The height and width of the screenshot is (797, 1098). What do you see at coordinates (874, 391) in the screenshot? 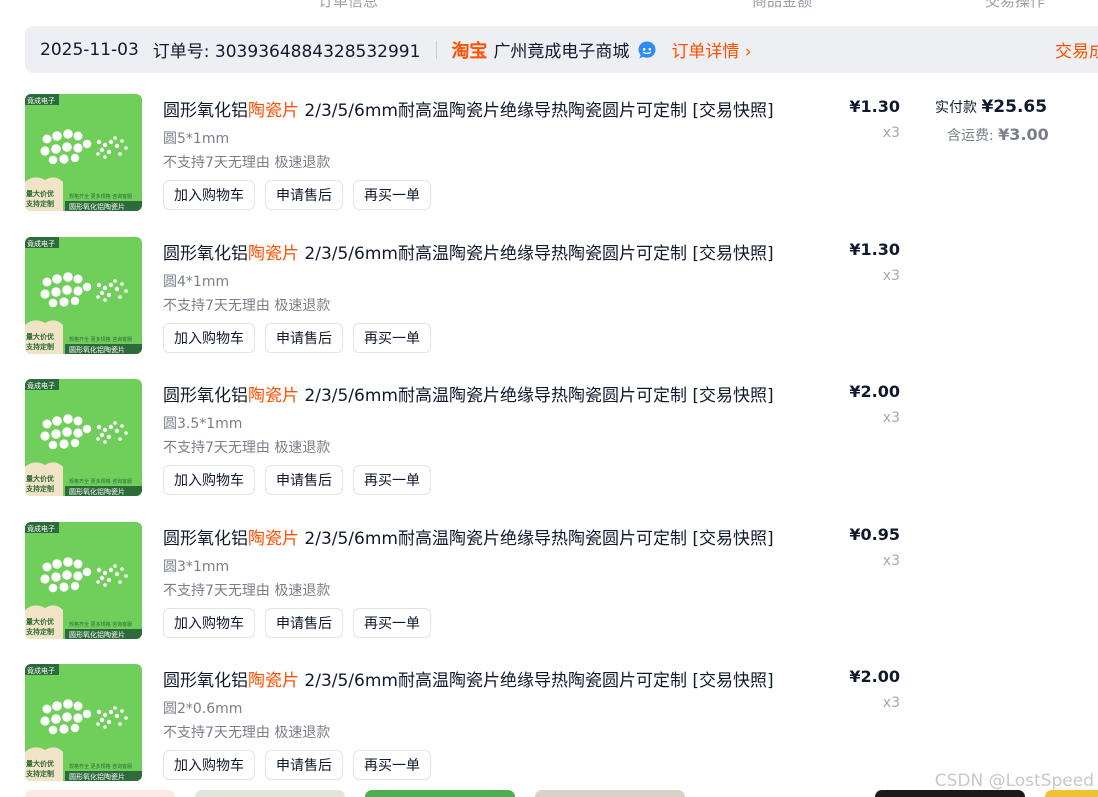
I see `unit-price: ¥2.00` at bounding box center [874, 391].